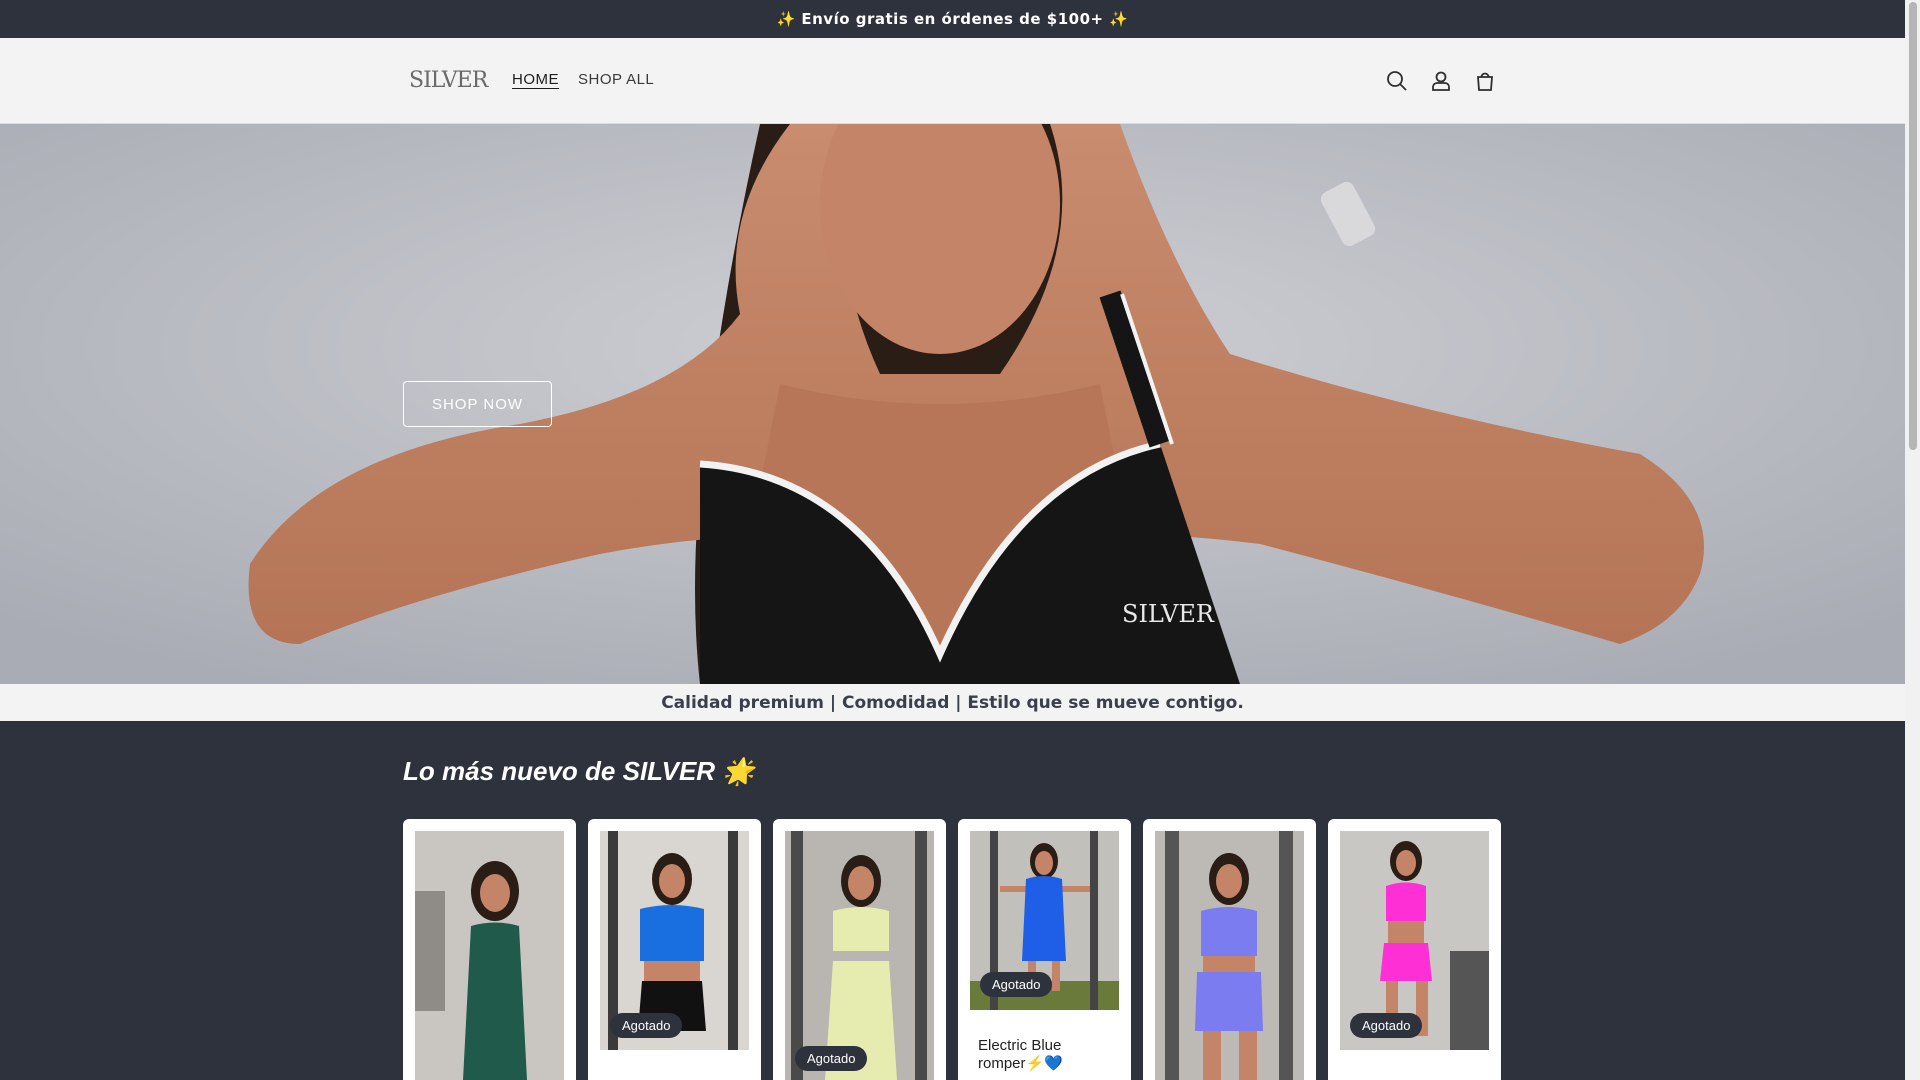 This screenshot has height=1080, width=1920. Describe the element at coordinates (1044, 949) in the screenshot. I see `product-card: Agotado Electric Blue romper⚡💙` at that location.